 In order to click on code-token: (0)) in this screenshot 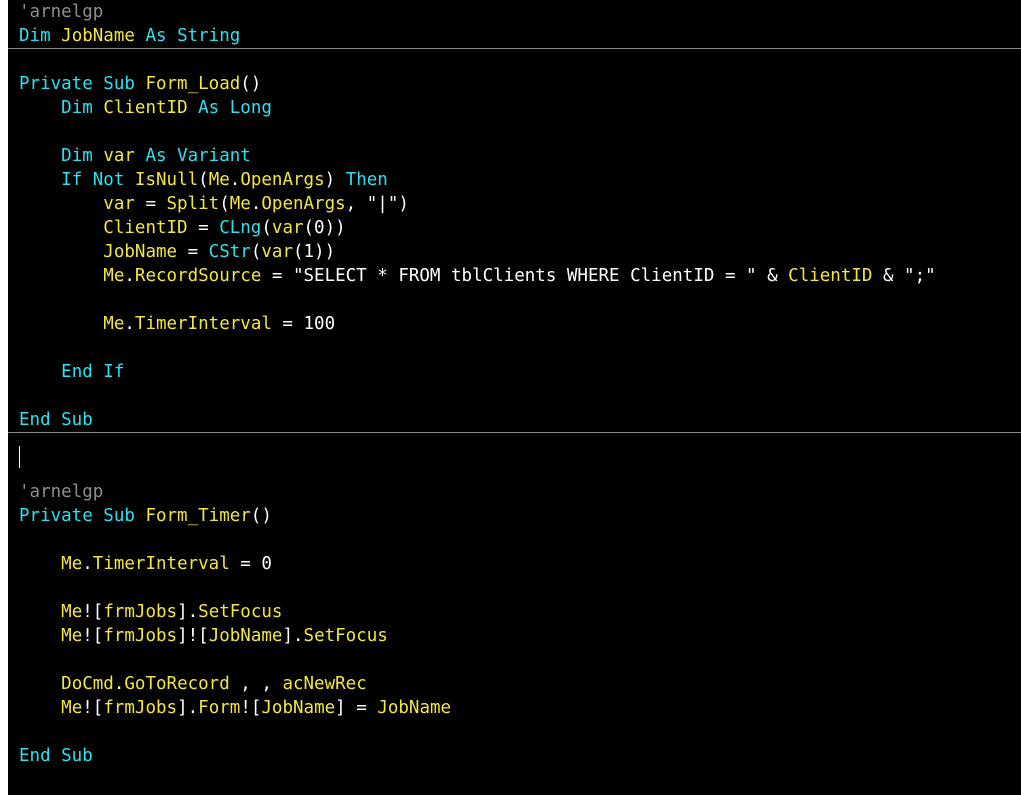, I will do `click(324, 228)`.